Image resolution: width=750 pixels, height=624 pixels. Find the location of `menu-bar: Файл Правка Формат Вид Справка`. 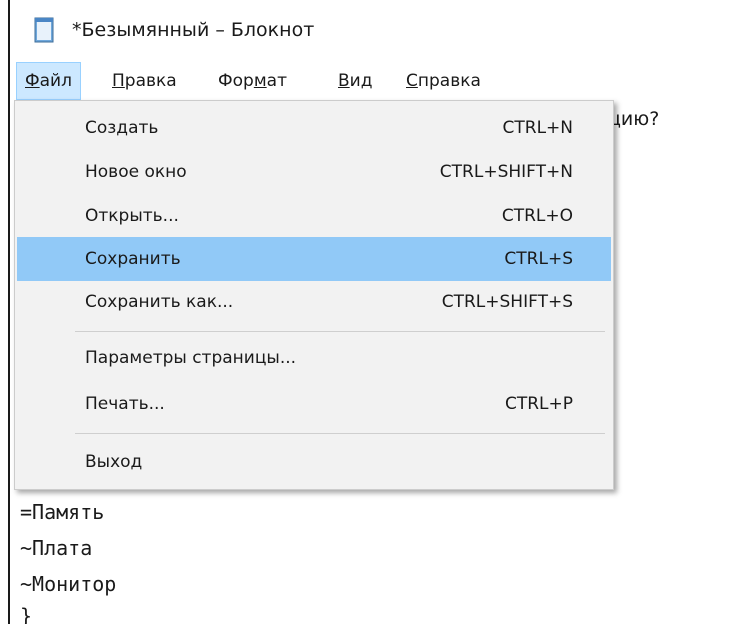

menu-bar: Файл Правка Формат Вид Справка is located at coordinates (380, 82).